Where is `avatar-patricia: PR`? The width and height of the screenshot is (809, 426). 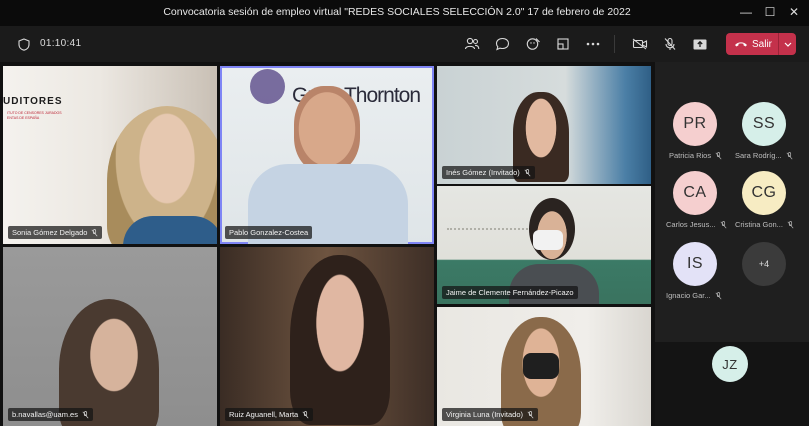 avatar-patricia: PR is located at coordinates (695, 124).